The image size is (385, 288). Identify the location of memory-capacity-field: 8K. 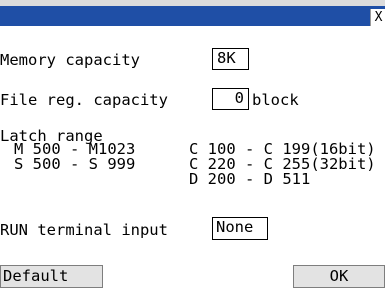
(230, 59).